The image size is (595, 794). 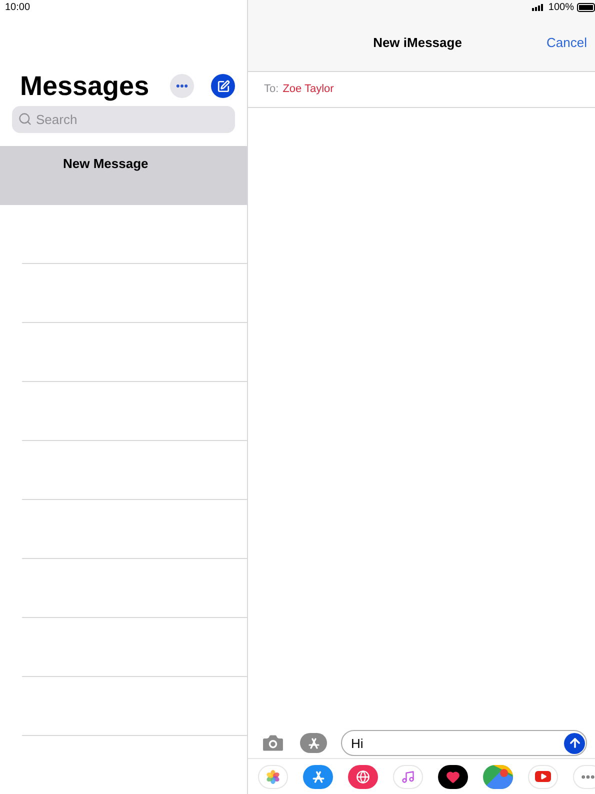 I want to click on heart-app-icon, so click(x=453, y=776).